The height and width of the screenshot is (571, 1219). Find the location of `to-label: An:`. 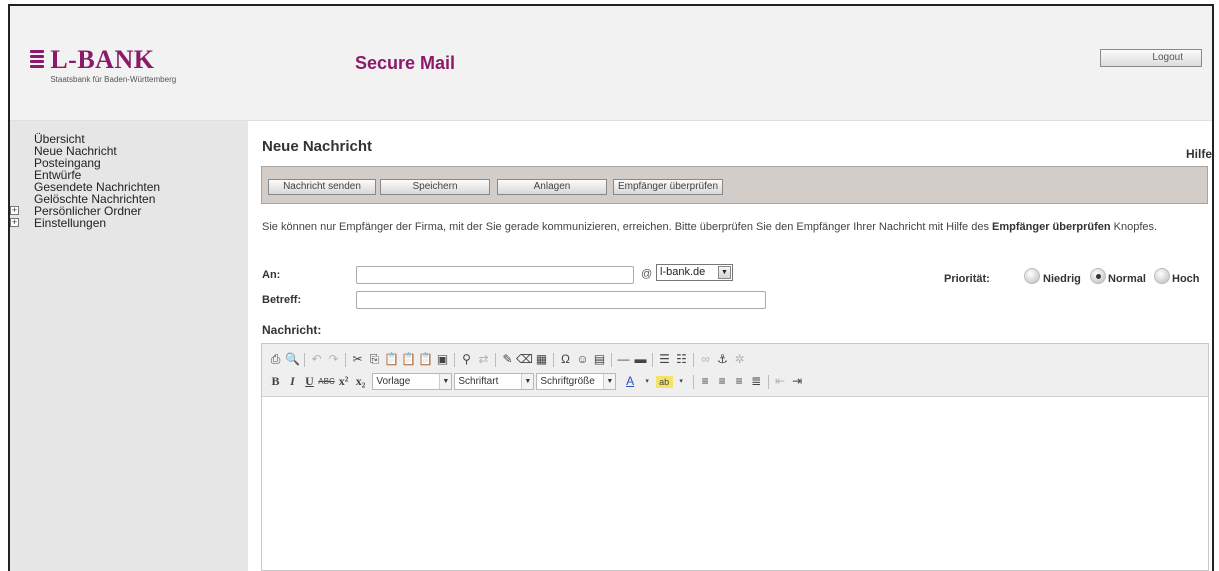

to-label: An: is located at coordinates (271, 275).